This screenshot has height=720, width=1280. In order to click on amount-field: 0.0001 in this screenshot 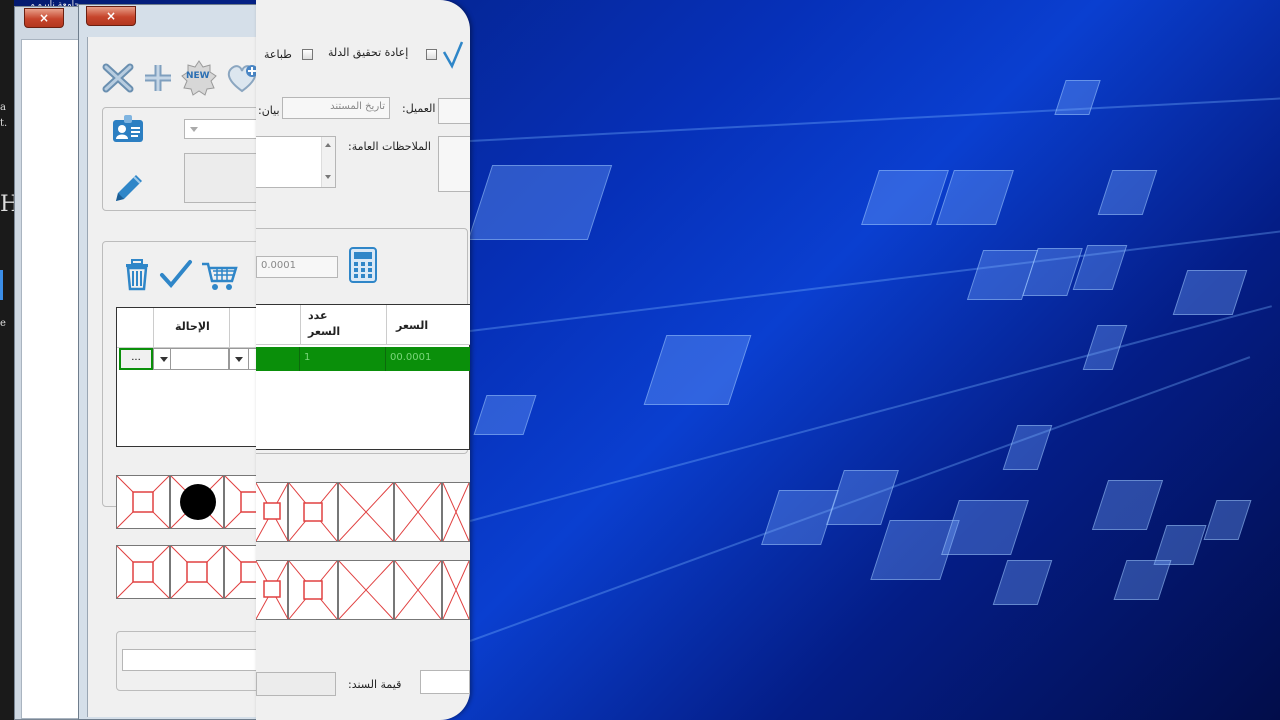, I will do `click(297, 267)`.